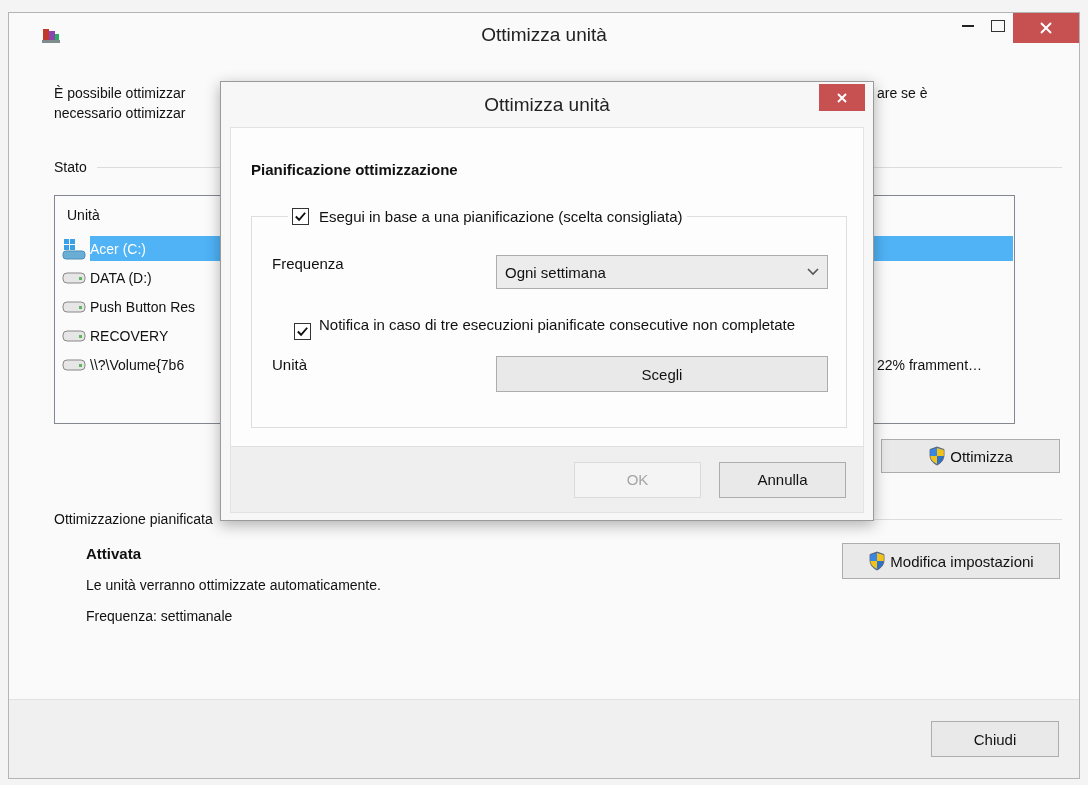 This screenshot has width=1088, height=785. Describe the element at coordinates (782, 479) in the screenshot. I see `dialog-button: Annulla` at that location.